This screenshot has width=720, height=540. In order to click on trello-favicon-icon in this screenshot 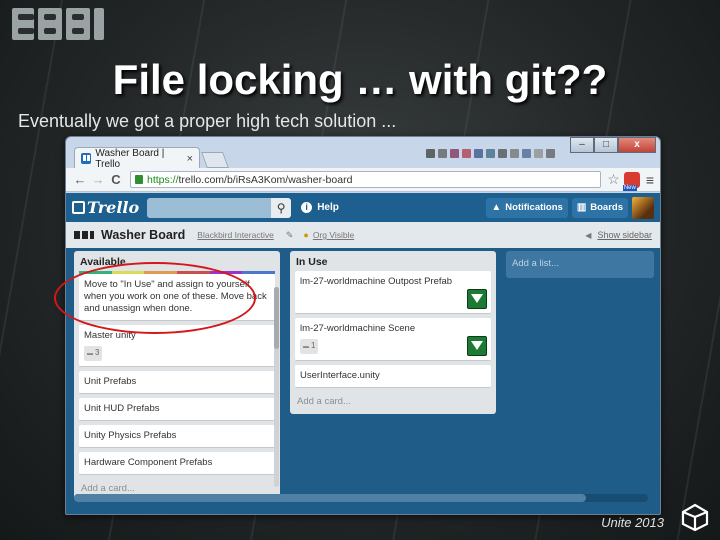, I will do `click(86, 158)`.